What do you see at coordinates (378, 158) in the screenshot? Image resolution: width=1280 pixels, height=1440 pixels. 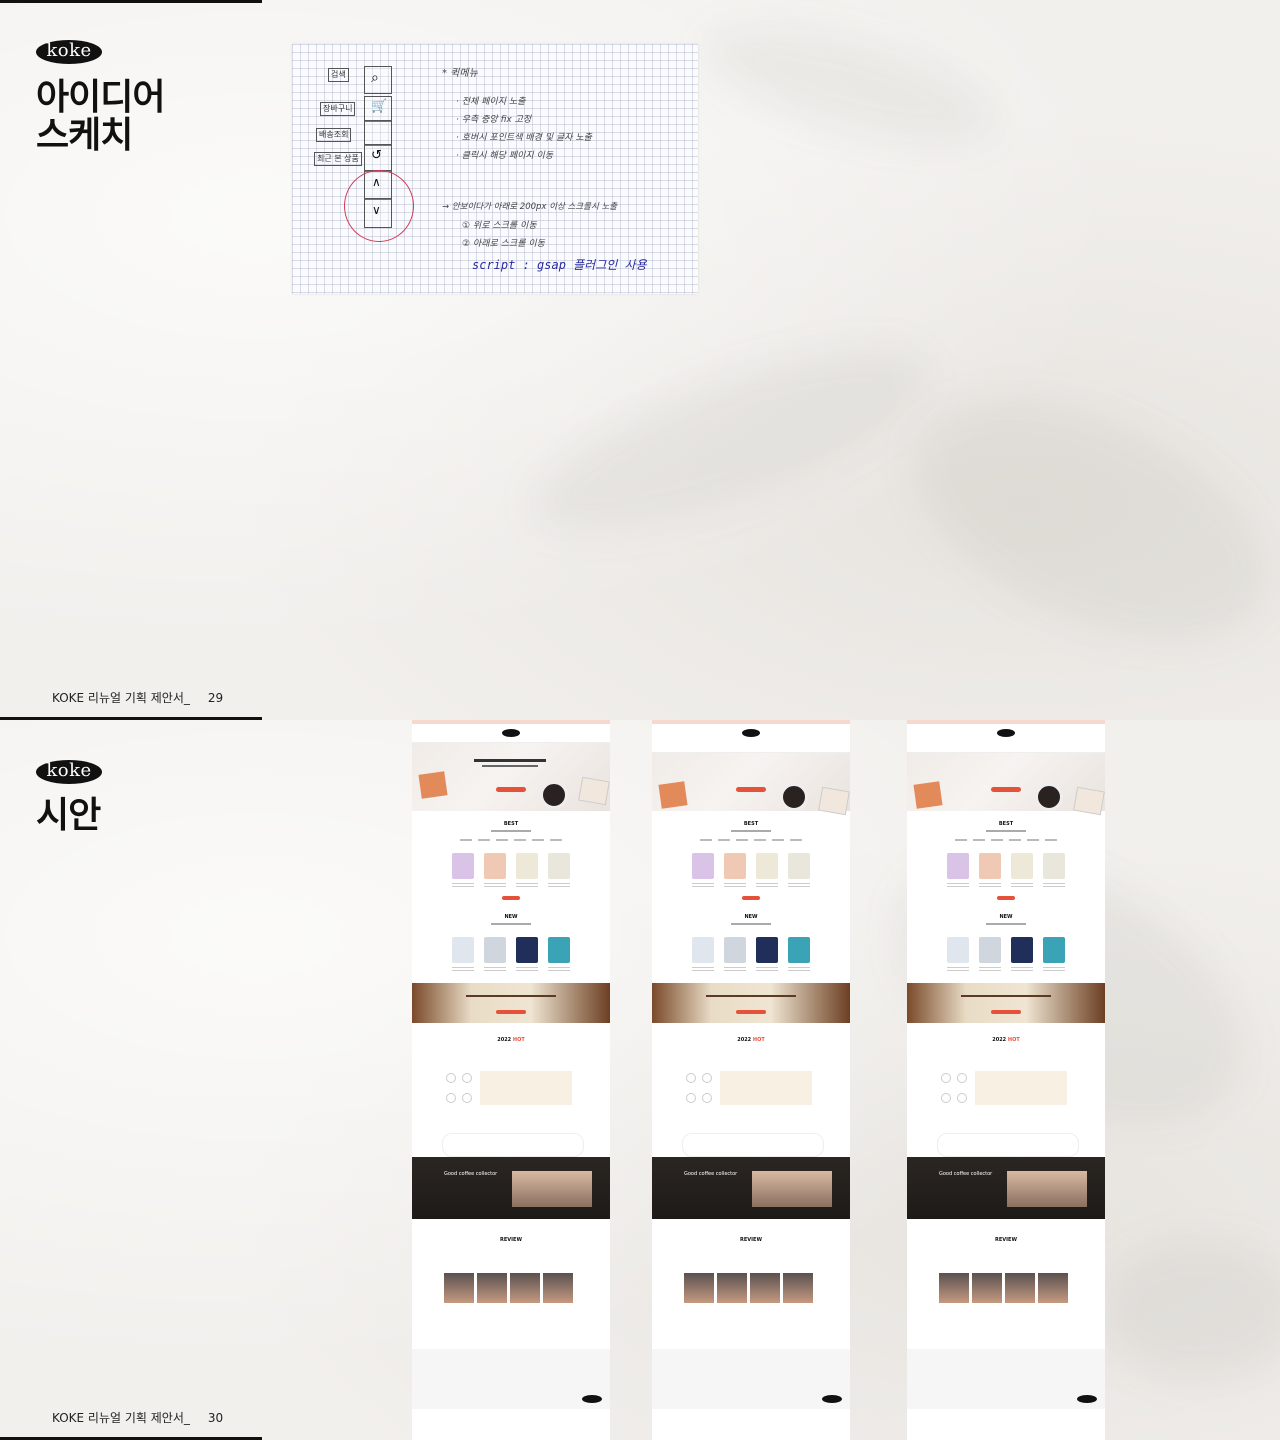 I see `history-icon: ↺` at bounding box center [378, 158].